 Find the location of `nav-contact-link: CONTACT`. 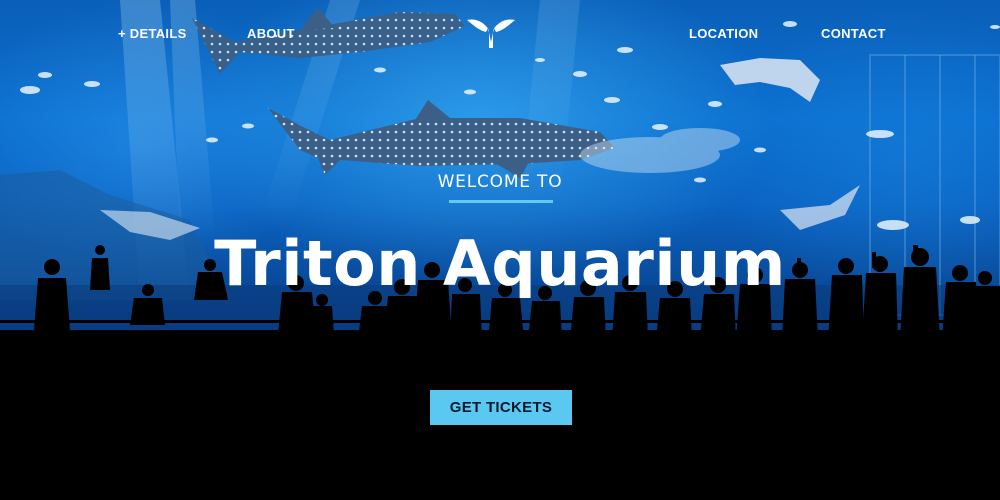

nav-contact-link: CONTACT is located at coordinates (853, 33).